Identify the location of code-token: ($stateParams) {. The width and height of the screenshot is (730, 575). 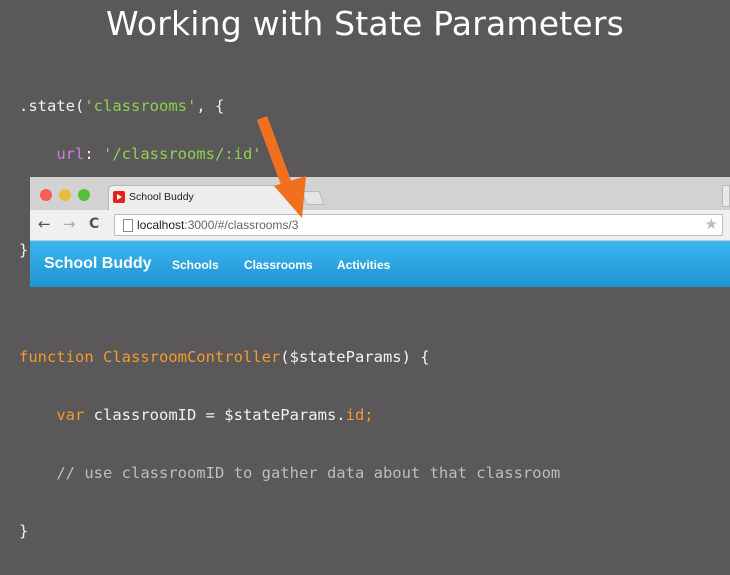
(355, 357).